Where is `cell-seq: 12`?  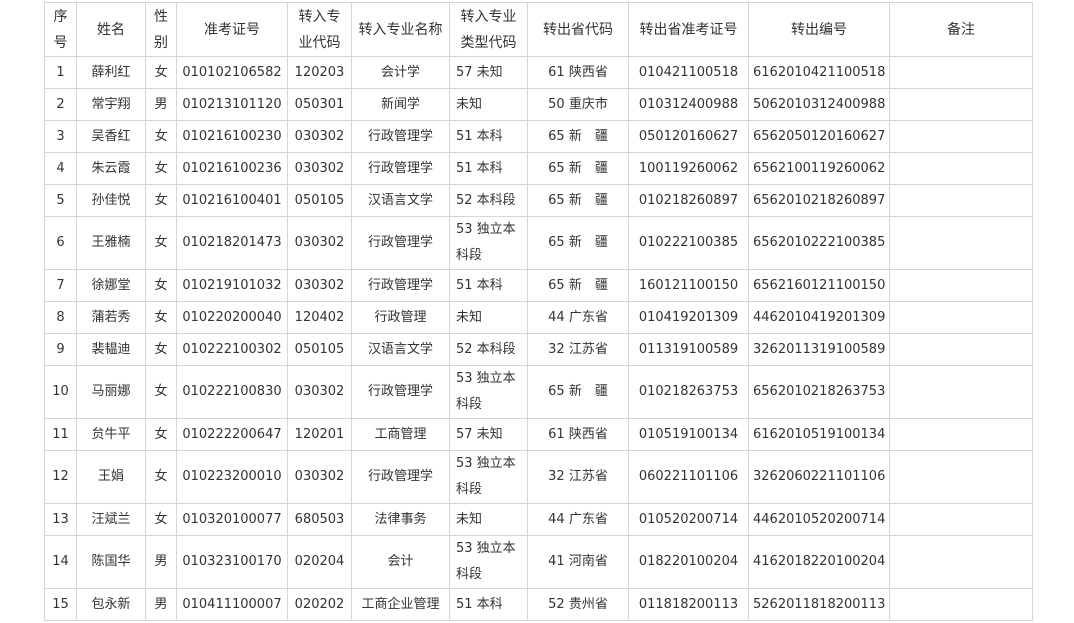
cell-seq: 12 is located at coordinates (60, 477).